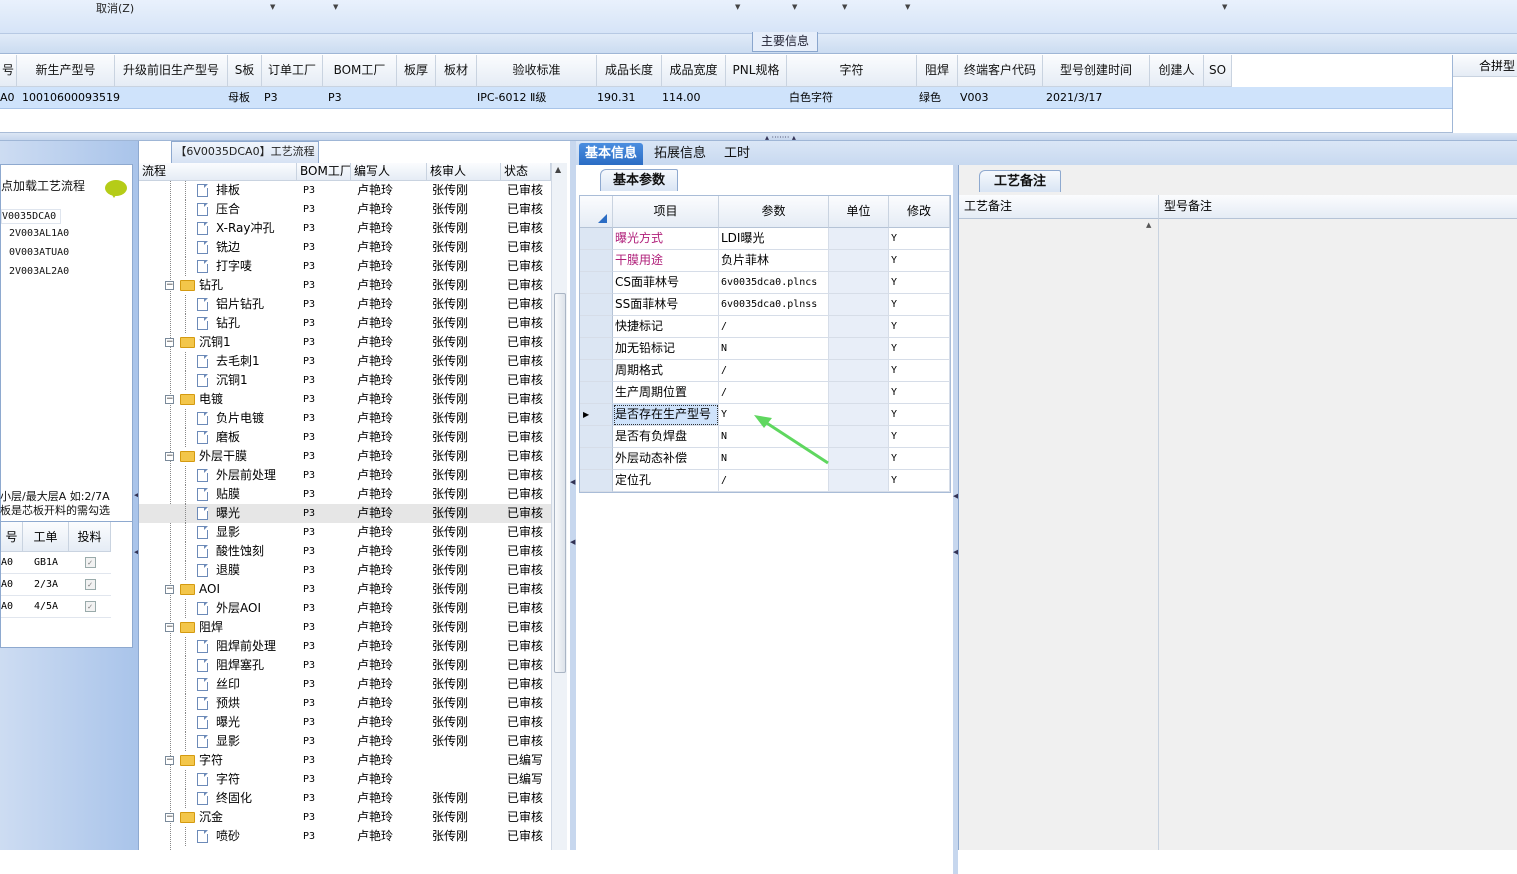 The height and width of the screenshot is (874, 1517). What do you see at coordinates (726, 98) in the screenshot?
I see `table-row` at bounding box center [726, 98].